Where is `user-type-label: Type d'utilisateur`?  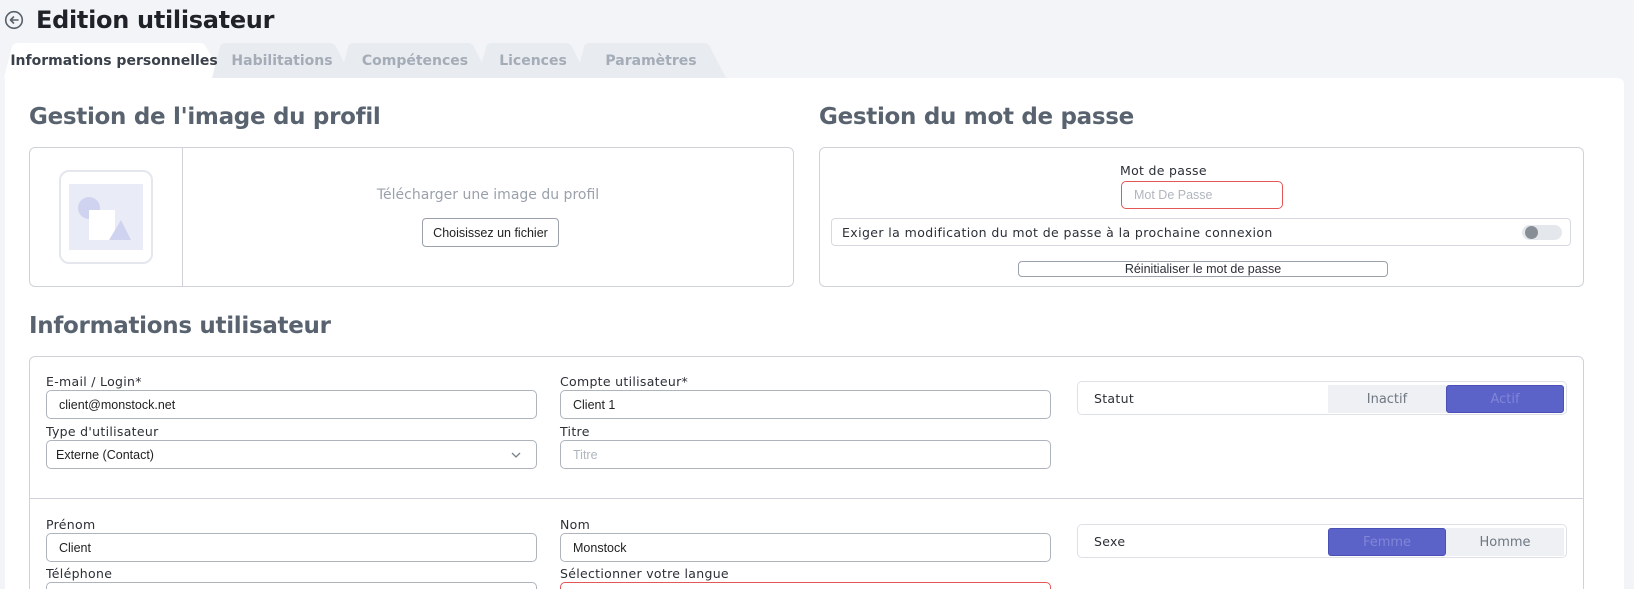 user-type-label: Type d'utilisateur is located at coordinates (102, 431).